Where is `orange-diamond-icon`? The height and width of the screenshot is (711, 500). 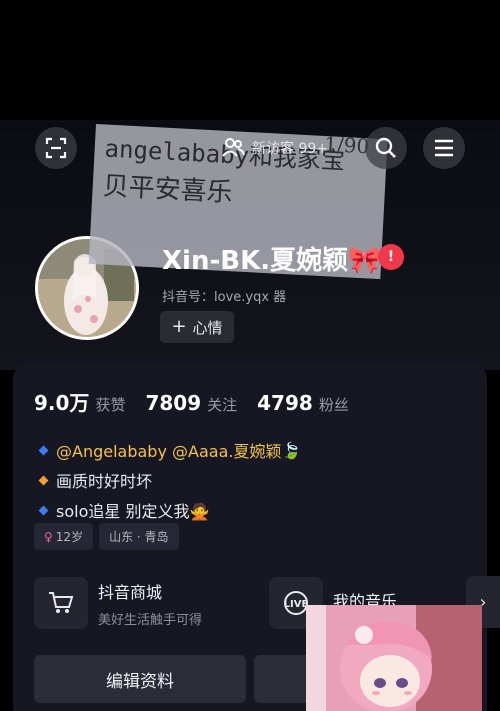 orange-diamond-icon is located at coordinates (43, 480).